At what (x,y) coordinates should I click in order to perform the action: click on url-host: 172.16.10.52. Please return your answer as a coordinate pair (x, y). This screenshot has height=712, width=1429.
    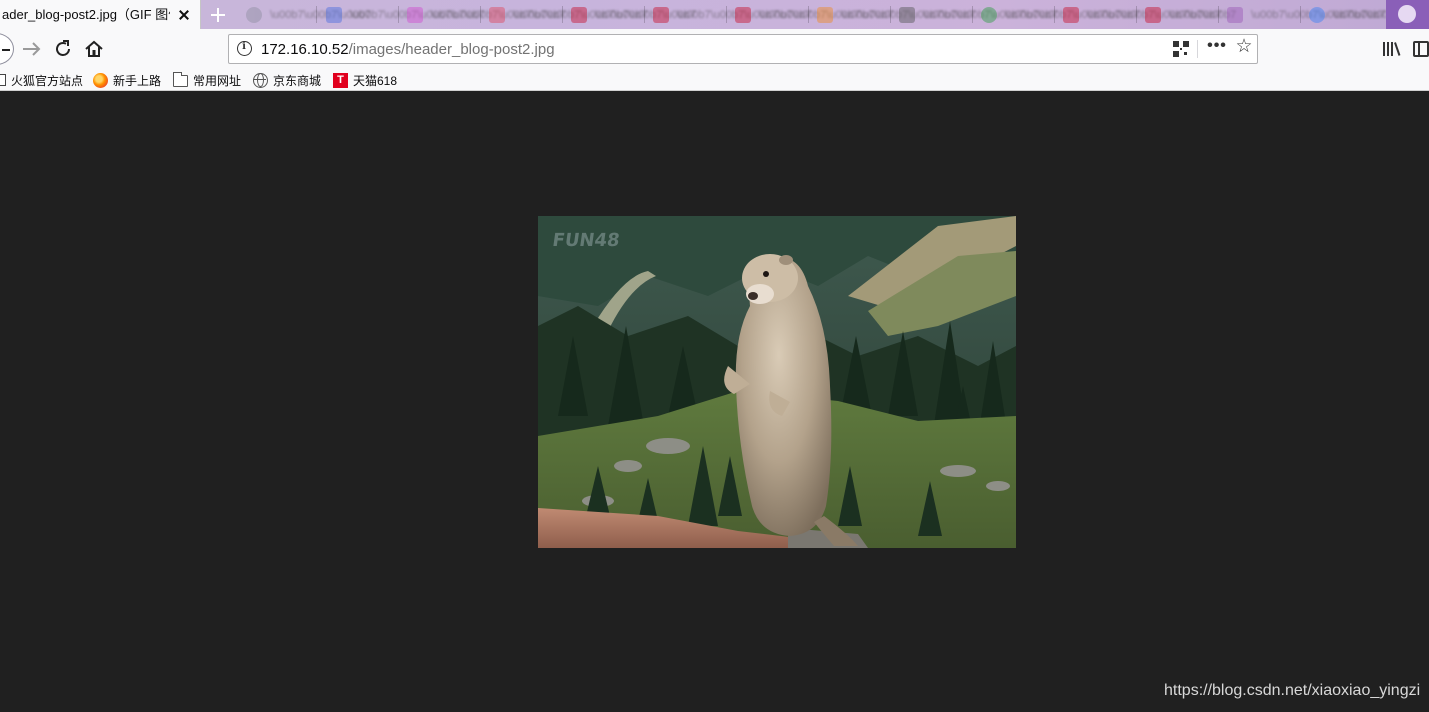
    Looking at the image, I should click on (305, 49).